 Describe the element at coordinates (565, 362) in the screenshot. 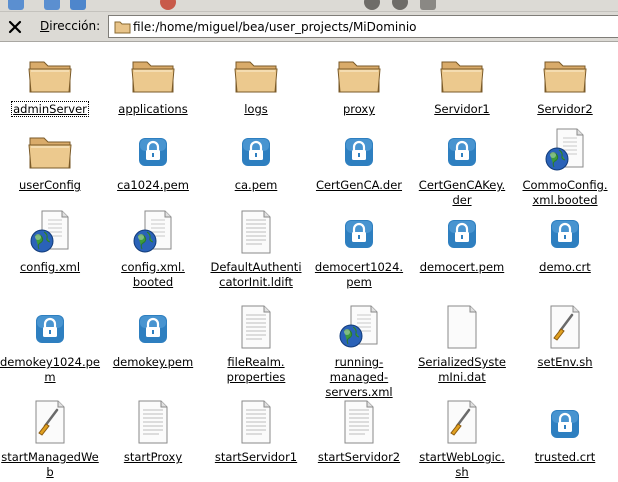

I see `file-item-label: setEnv.sh` at that location.